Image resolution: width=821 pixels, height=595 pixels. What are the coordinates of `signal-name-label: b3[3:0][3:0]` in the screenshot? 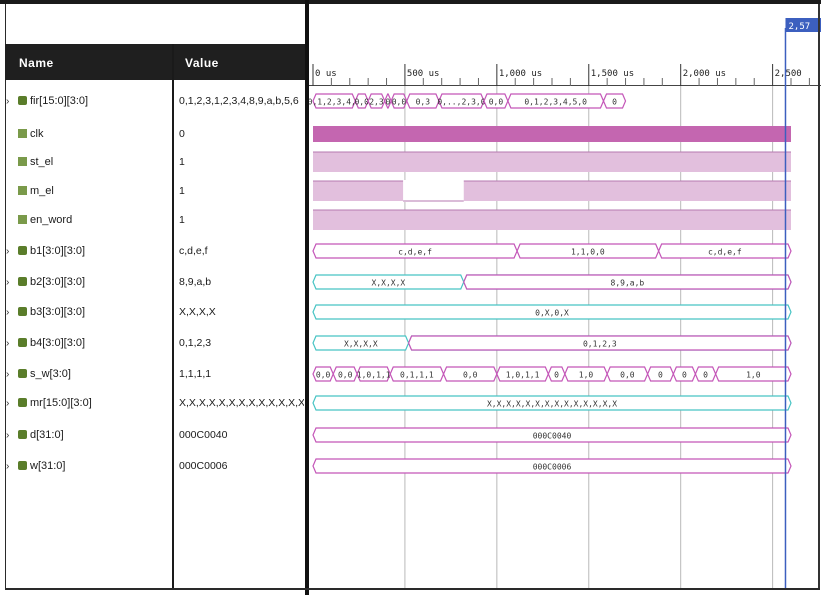 It's located at (58, 312).